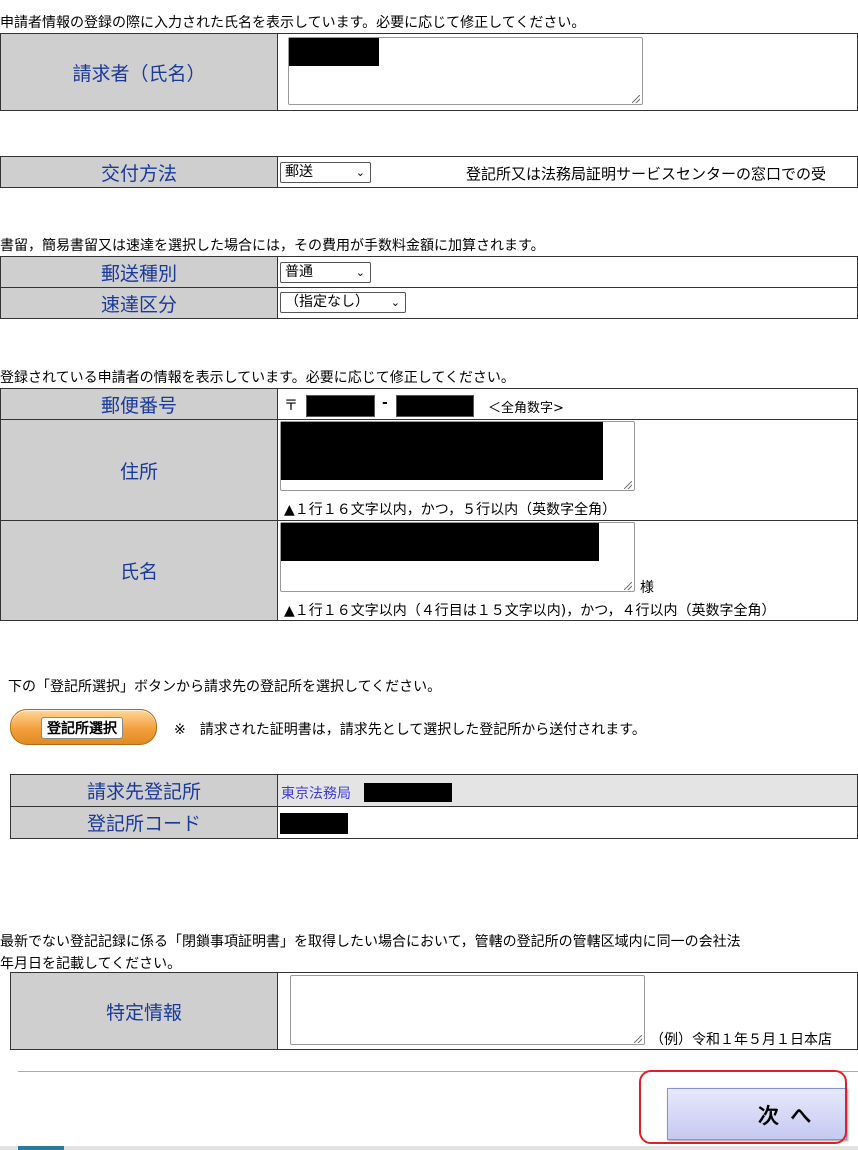 Image resolution: width=858 pixels, height=1150 pixels. What do you see at coordinates (41, 1148) in the screenshot?
I see `taskbar-accent` at bounding box center [41, 1148].